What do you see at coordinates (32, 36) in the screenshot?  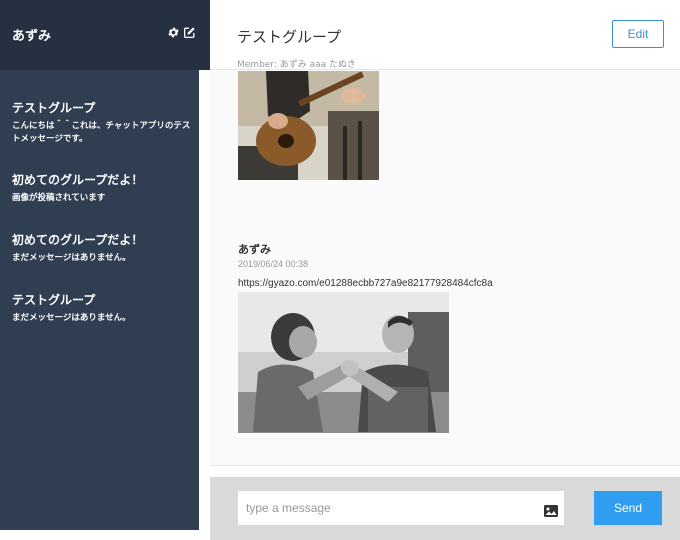 I see `current-user-name: あずみ` at bounding box center [32, 36].